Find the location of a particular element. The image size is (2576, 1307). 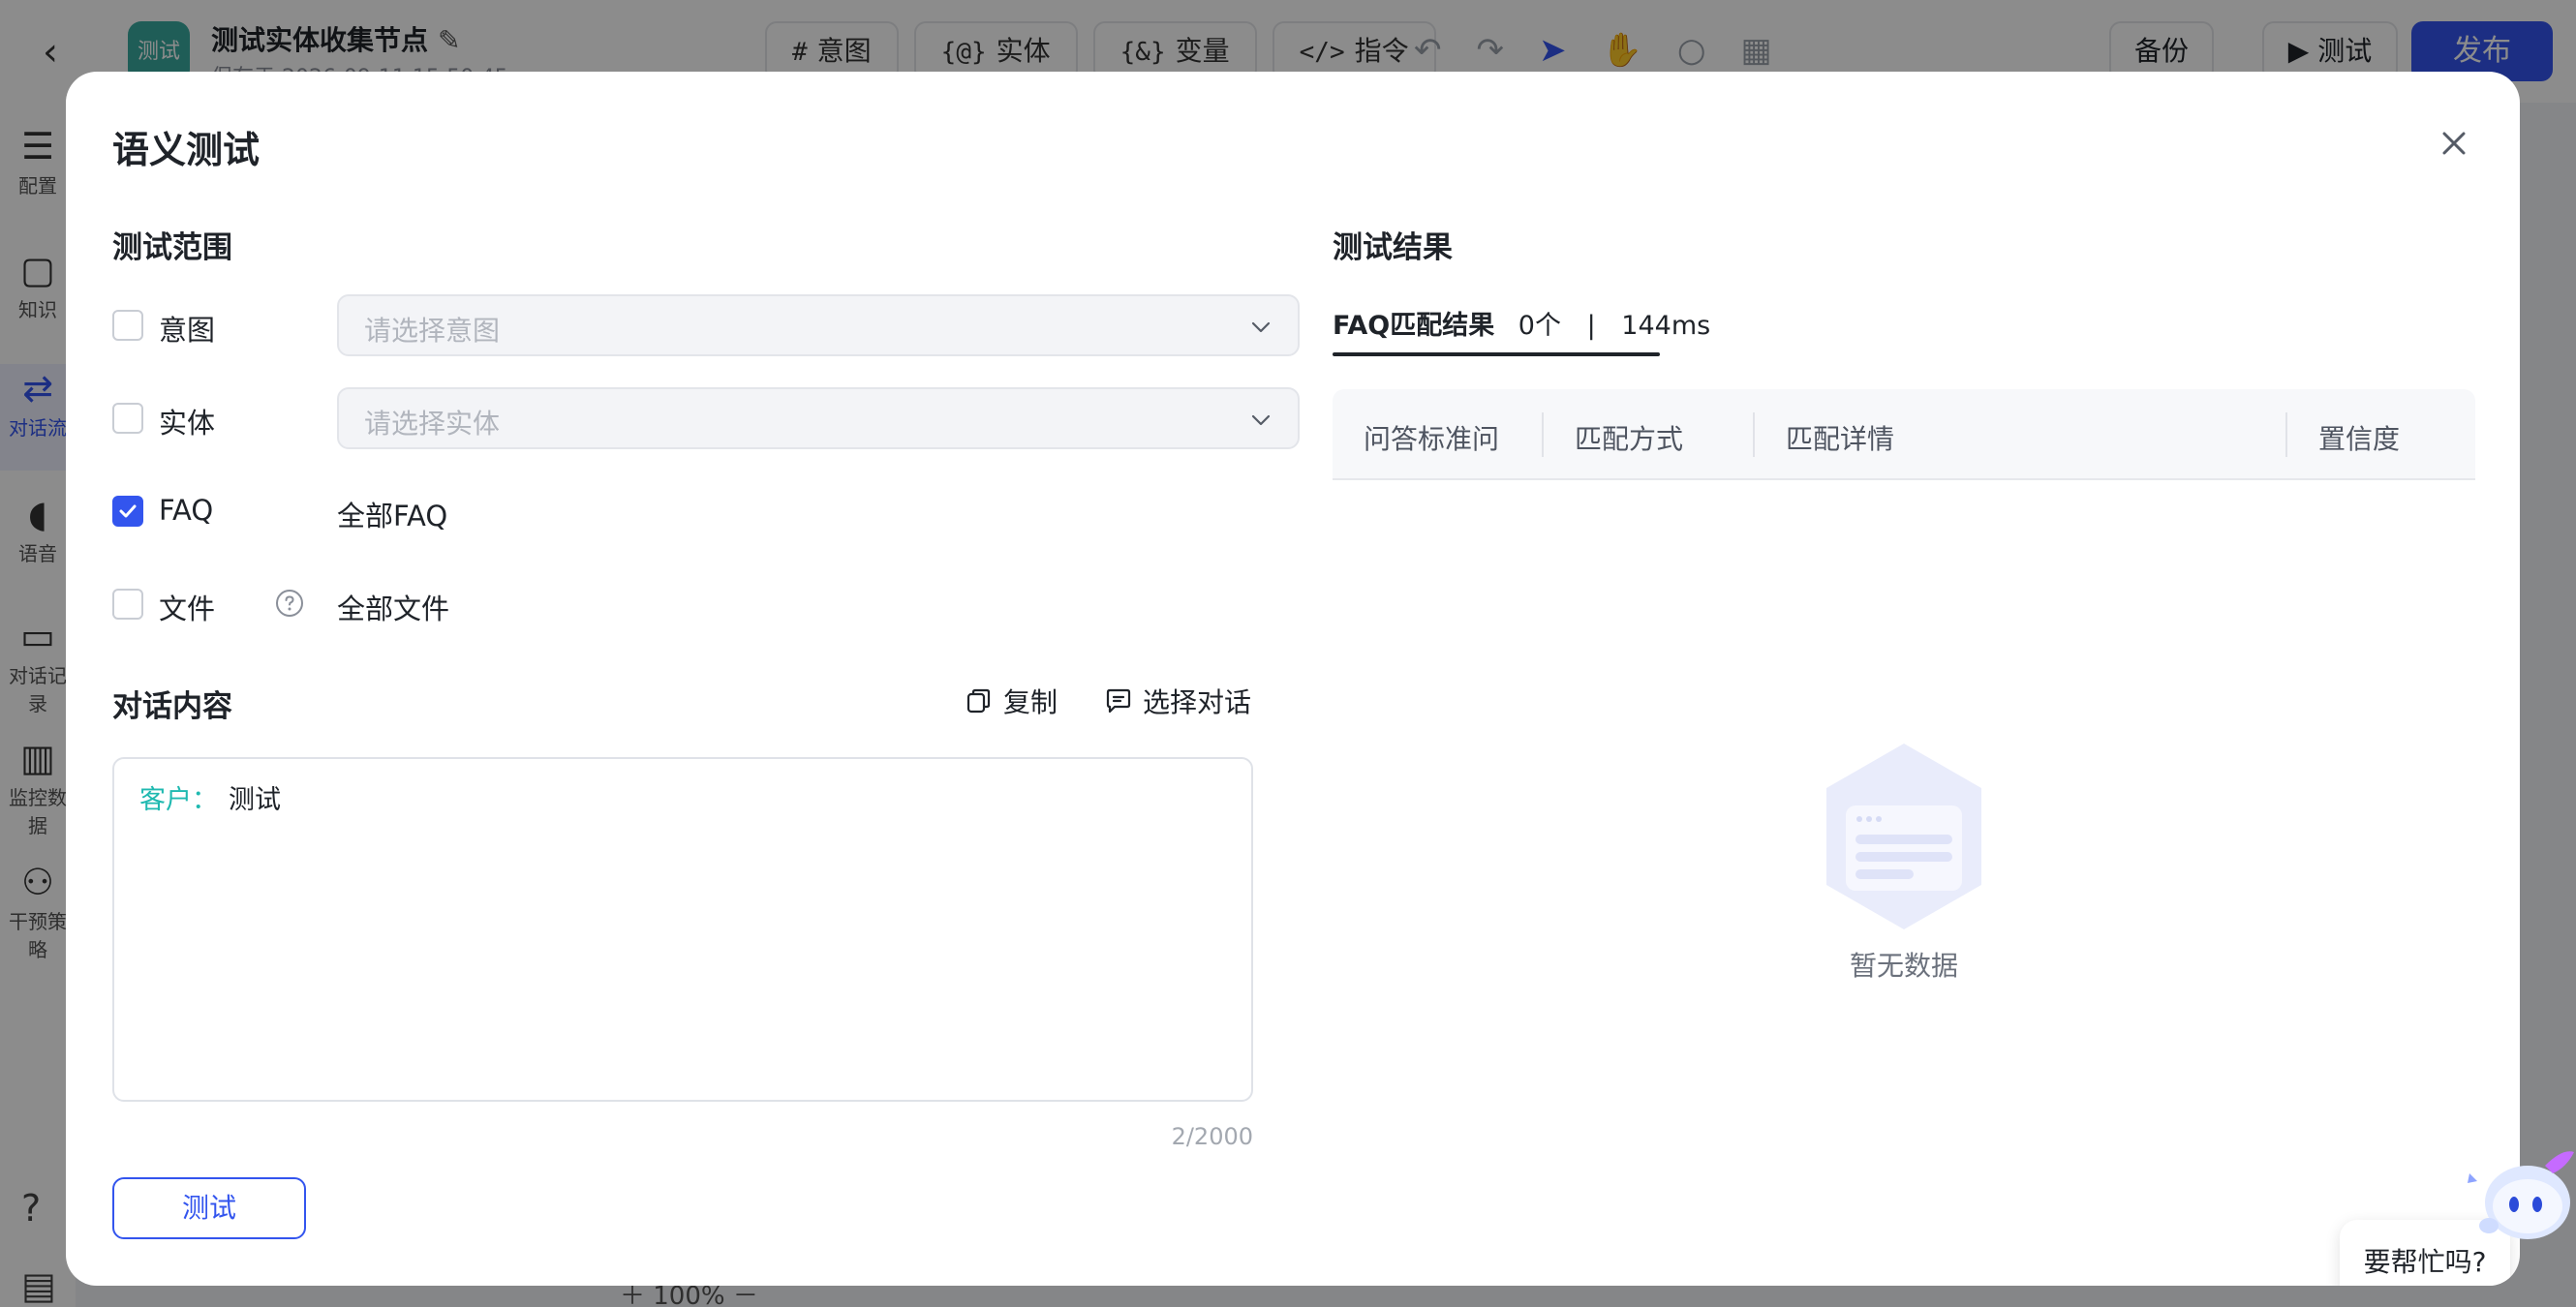

scope-row-intent: 意图 请选择意图 is located at coordinates (716, 325).